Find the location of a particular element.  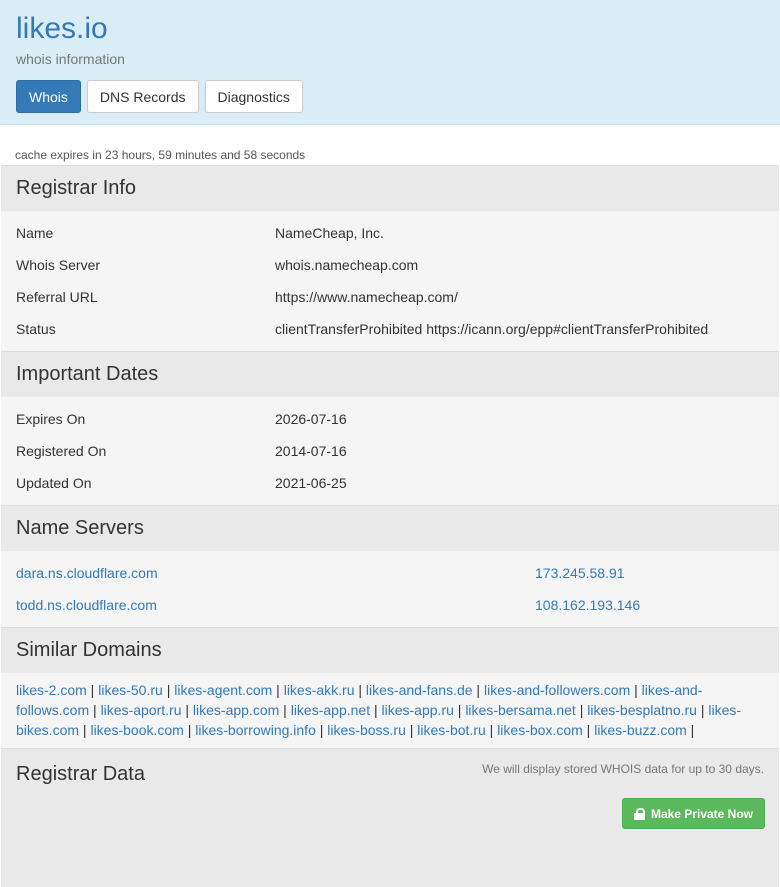

nameserver-ip-link: 108.162.193.146 is located at coordinates (587, 605).